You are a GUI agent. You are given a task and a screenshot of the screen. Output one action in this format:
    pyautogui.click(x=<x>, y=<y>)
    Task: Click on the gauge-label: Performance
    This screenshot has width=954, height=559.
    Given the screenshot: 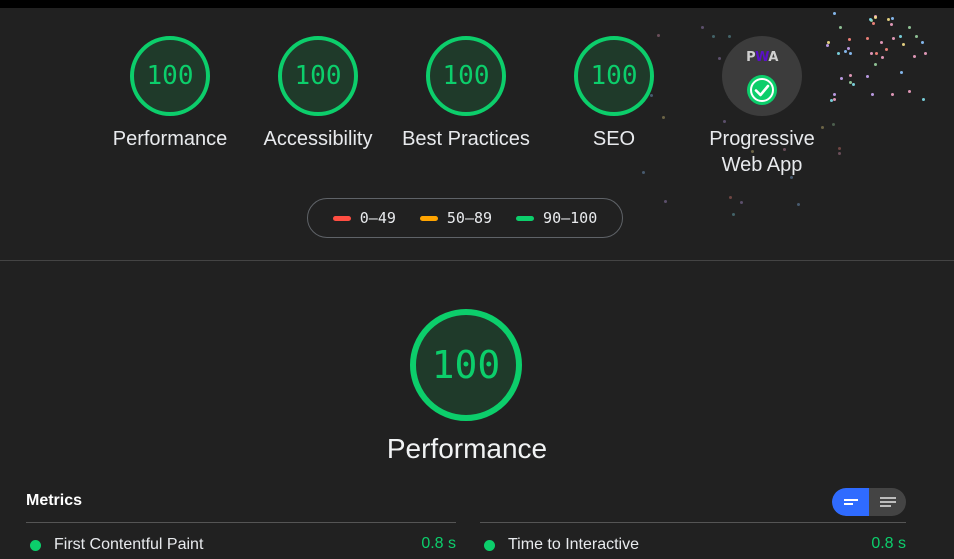 What is the action you would take?
    pyautogui.click(x=170, y=139)
    